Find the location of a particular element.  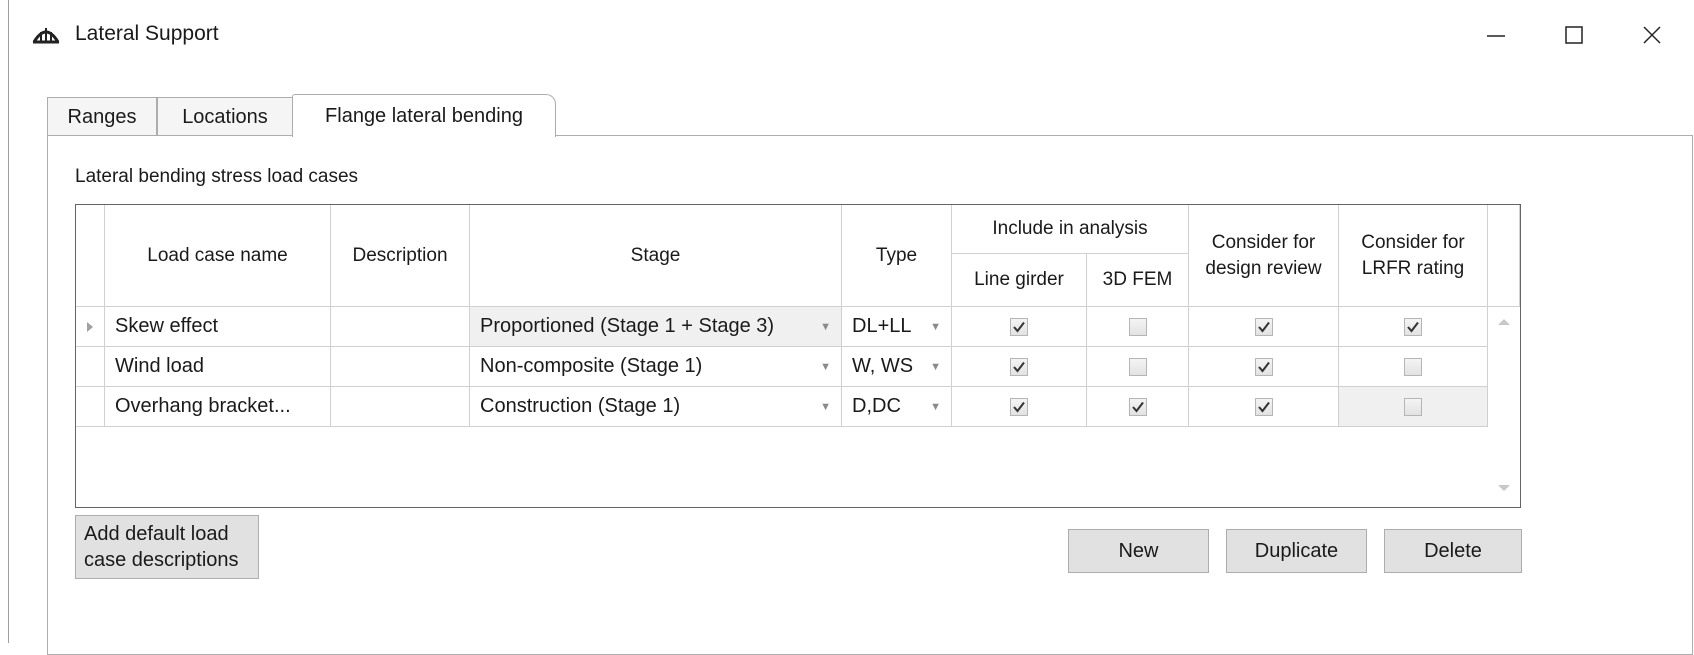

type-dropdown: W, WS ▼ is located at coordinates (897, 367).